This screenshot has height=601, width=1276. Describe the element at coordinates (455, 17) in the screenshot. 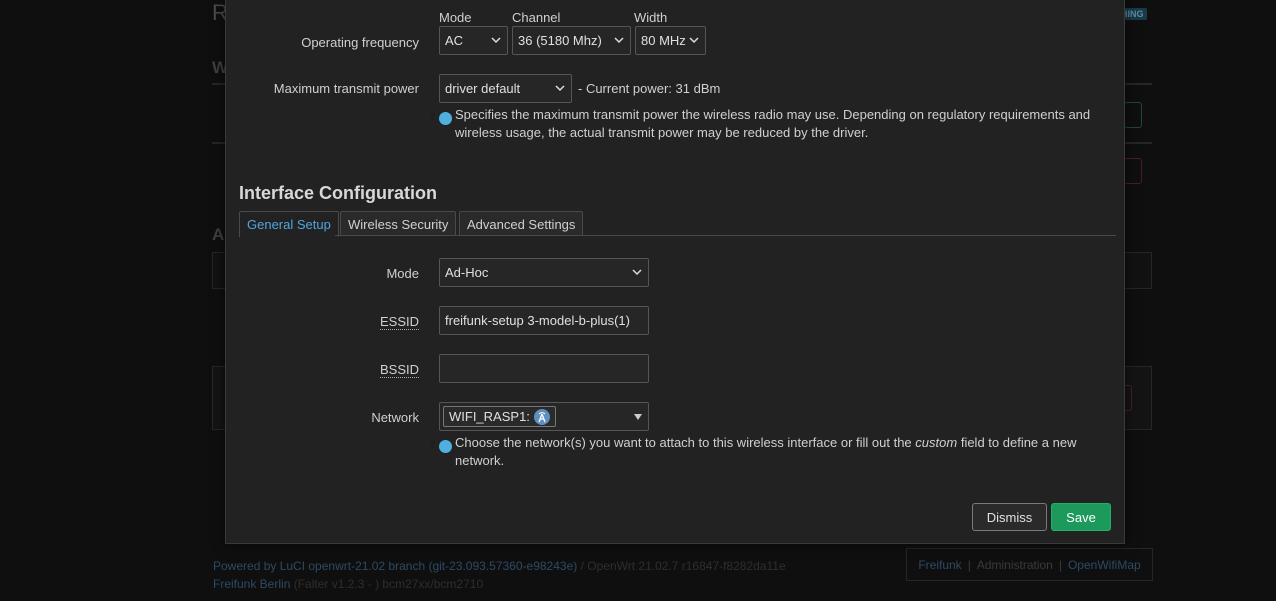

I see `mode-sublabel: Mode` at that location.